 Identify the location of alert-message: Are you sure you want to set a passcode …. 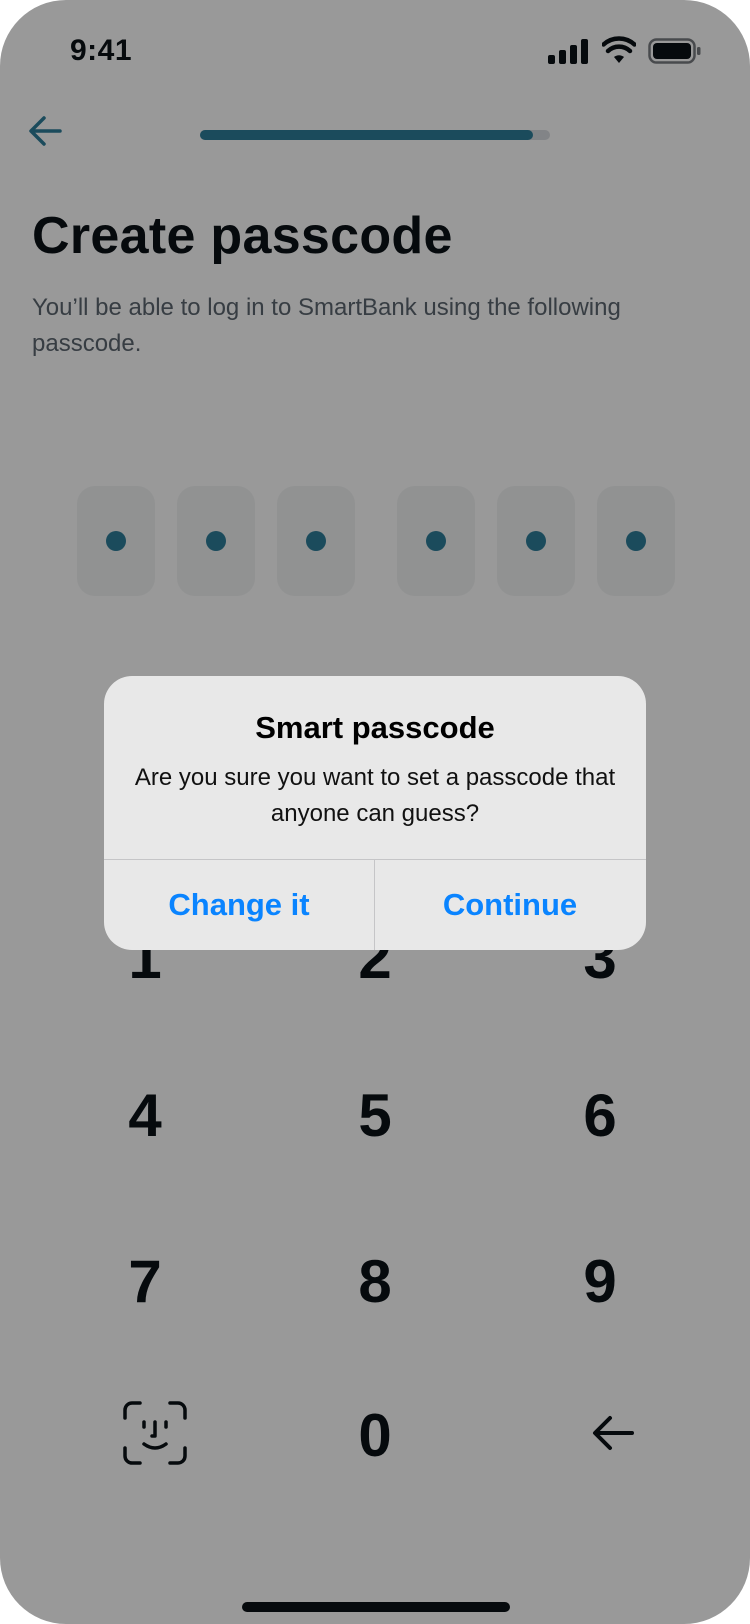
(375, 795).